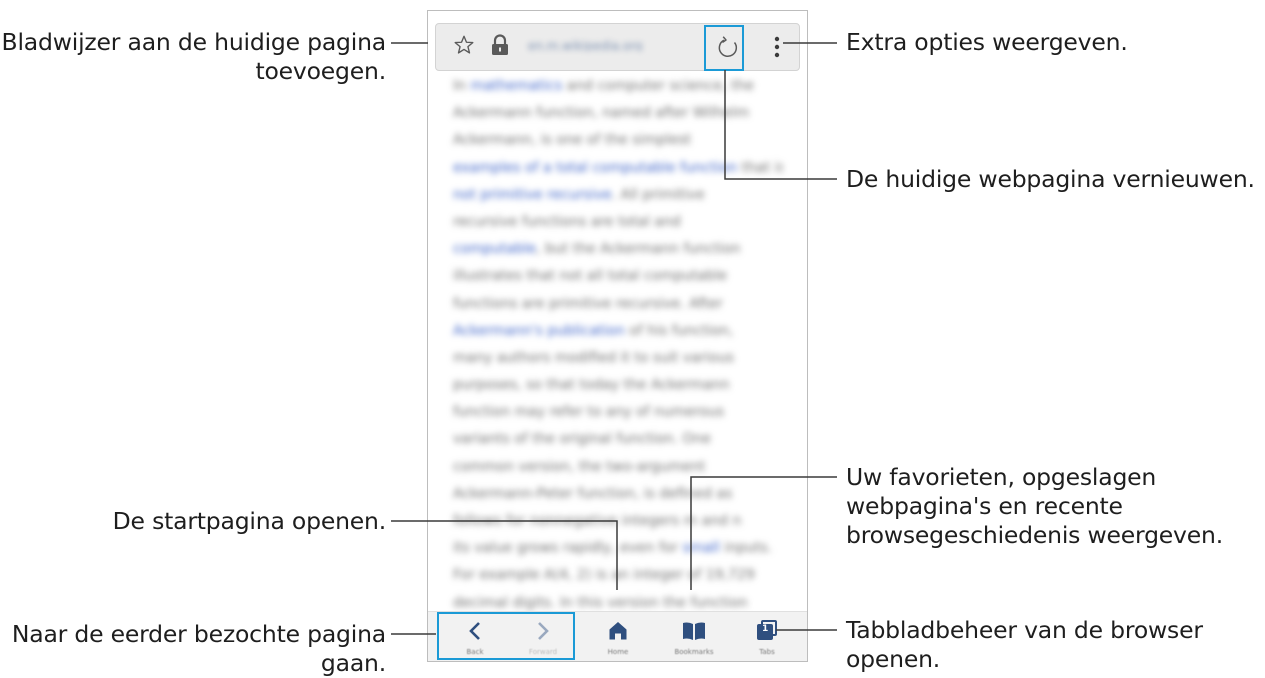 The height and width of the screenshot is (678, 1265). I want to click on content-text: and computer science, the, so click(658, 86).